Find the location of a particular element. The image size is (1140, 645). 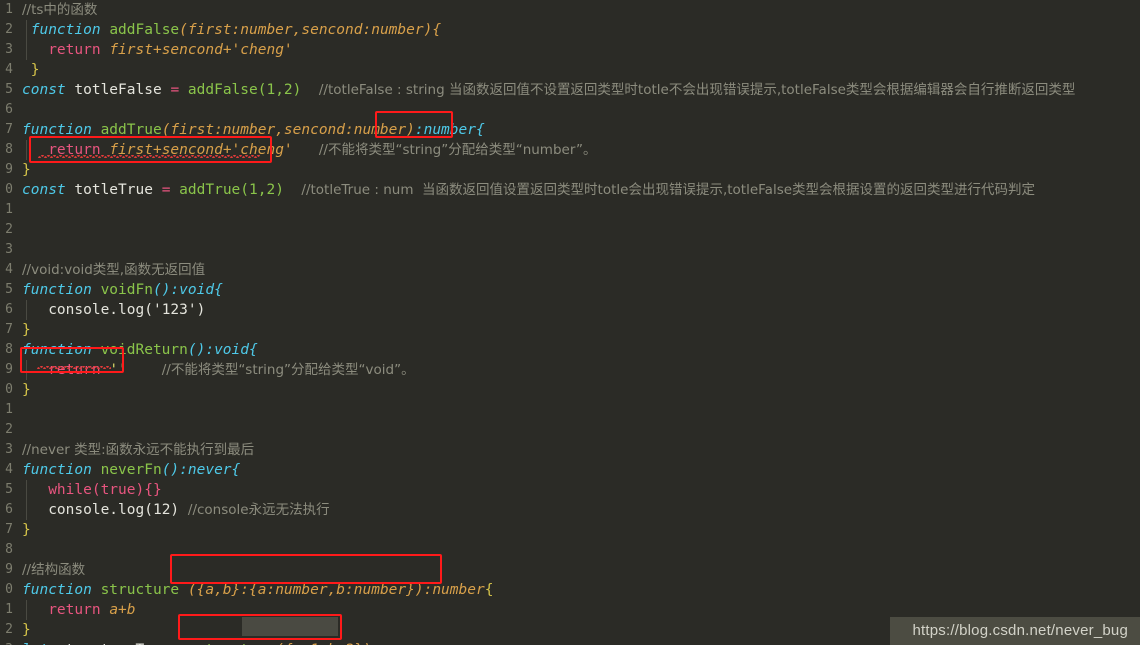

params-addtrue: (first:number,sencond:number) is located at coordinates (288, 130).